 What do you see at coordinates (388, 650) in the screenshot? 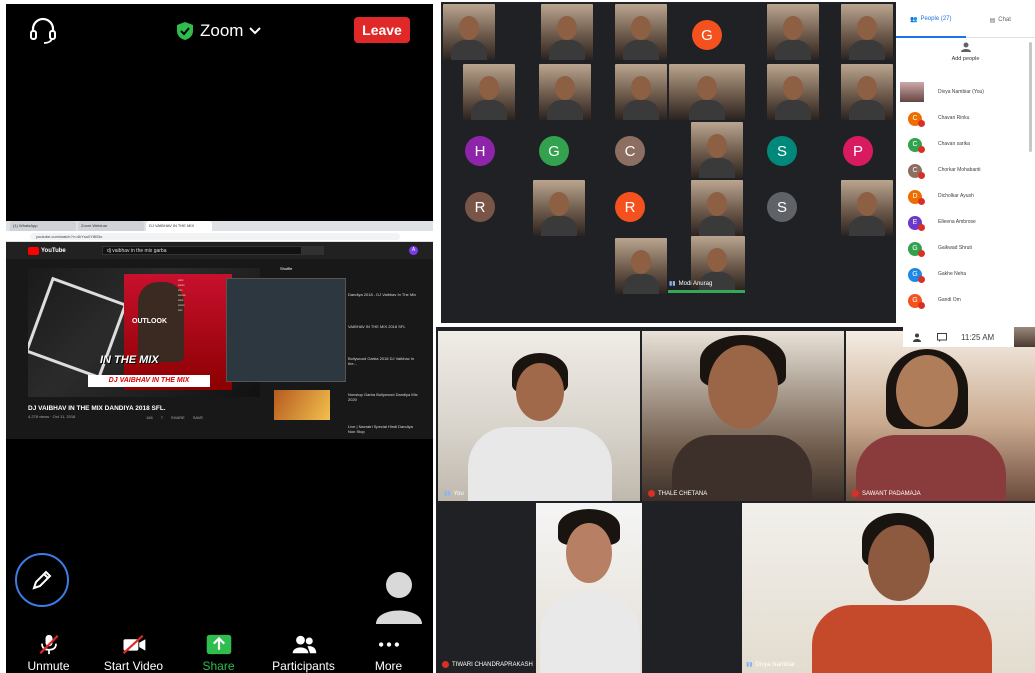
I see `more-button: More` at bounding box center [388, 650].